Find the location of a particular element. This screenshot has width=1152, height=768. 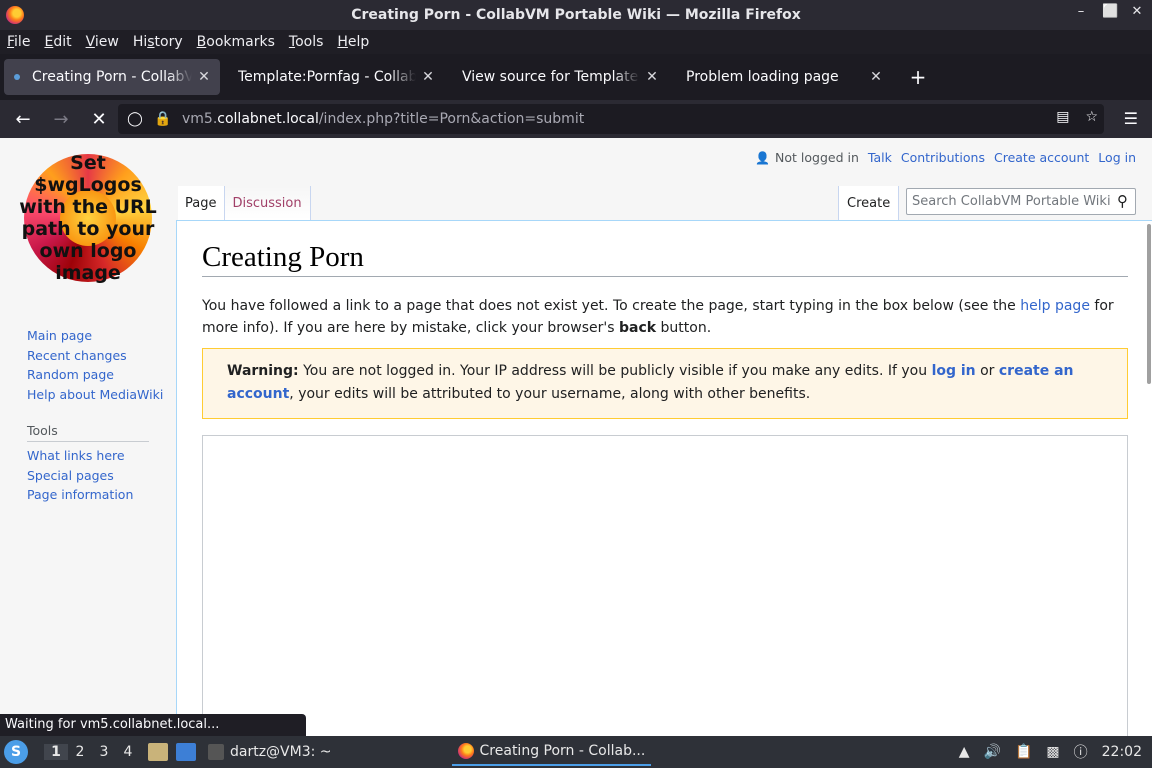

sidebar-help: Help about MediaWiki is located at coordinates (97, 395).